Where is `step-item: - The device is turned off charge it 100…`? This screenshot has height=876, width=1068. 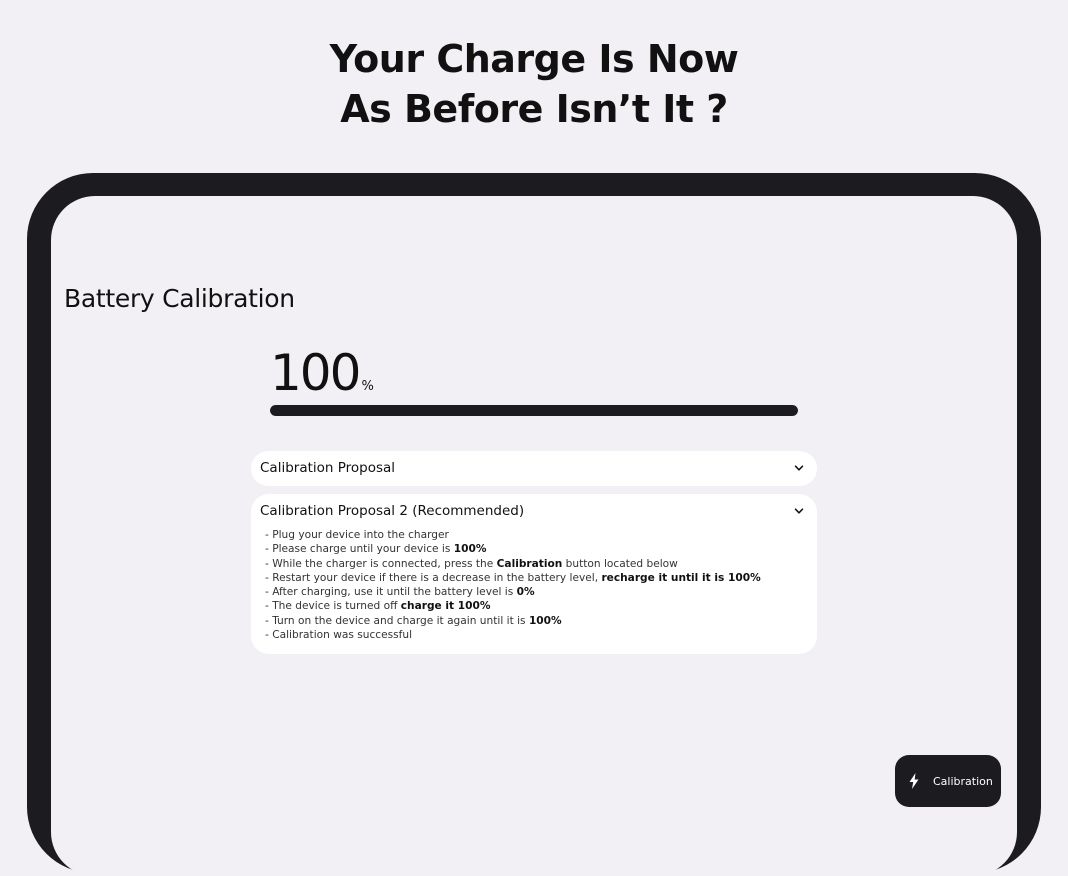 step-item: - The device is turned off charge it 100… is located at coordinates (378, 606).